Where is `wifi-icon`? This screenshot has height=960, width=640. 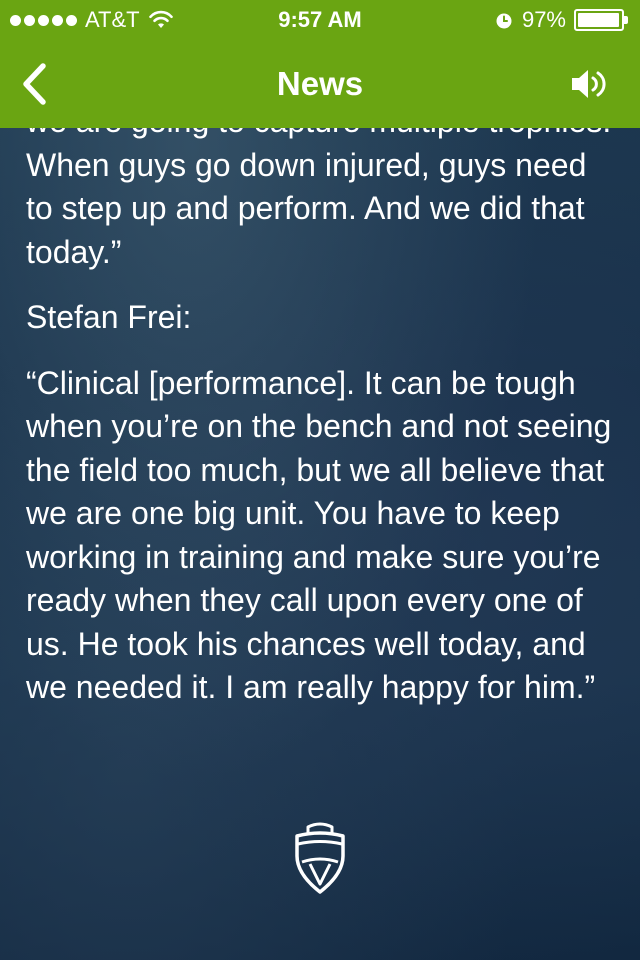 wifi-icon is located at coordinates (160, 19).